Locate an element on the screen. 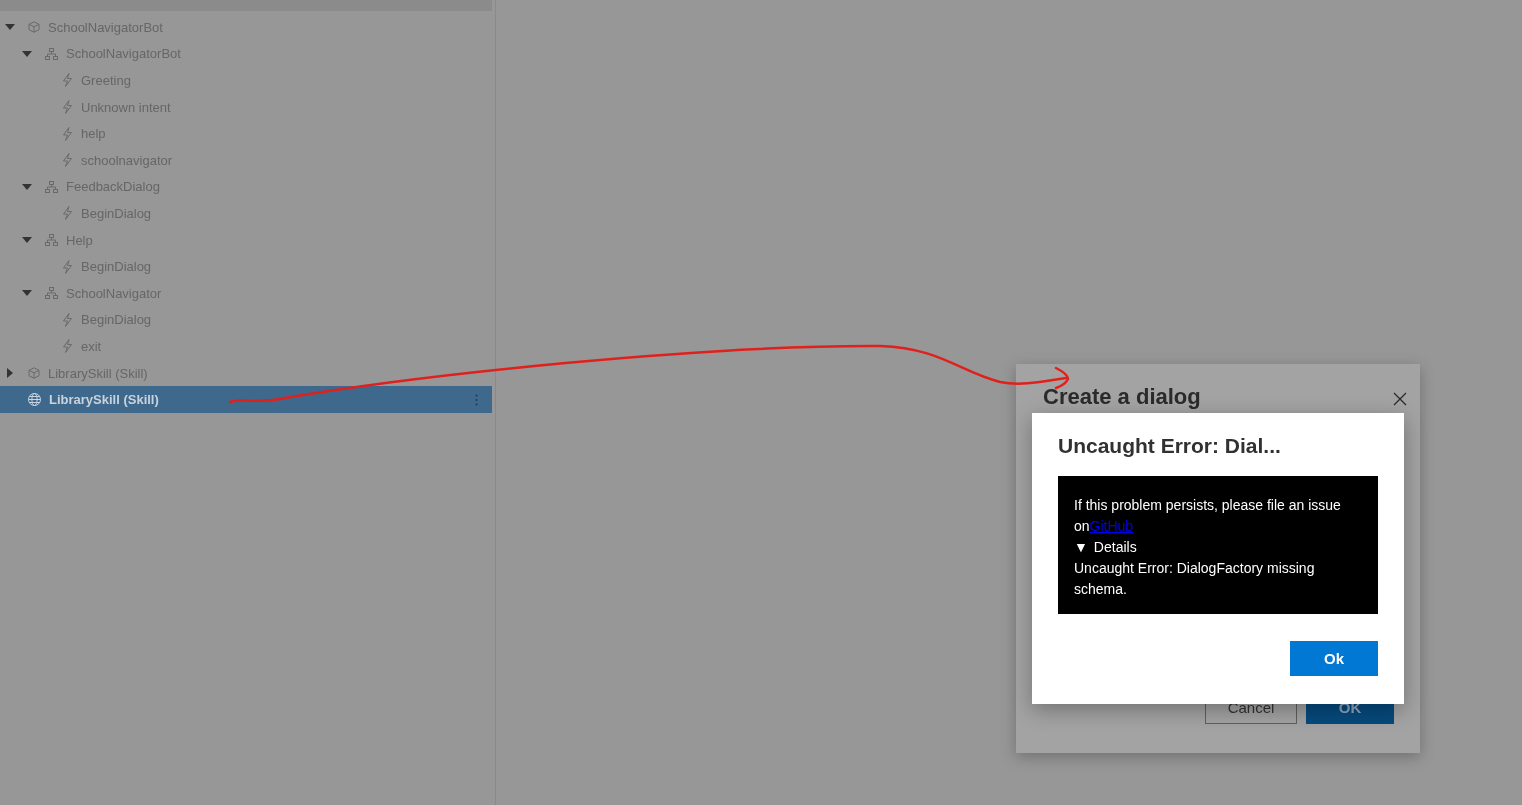  github-link: GitHub is located at coordinates (1111, 526).